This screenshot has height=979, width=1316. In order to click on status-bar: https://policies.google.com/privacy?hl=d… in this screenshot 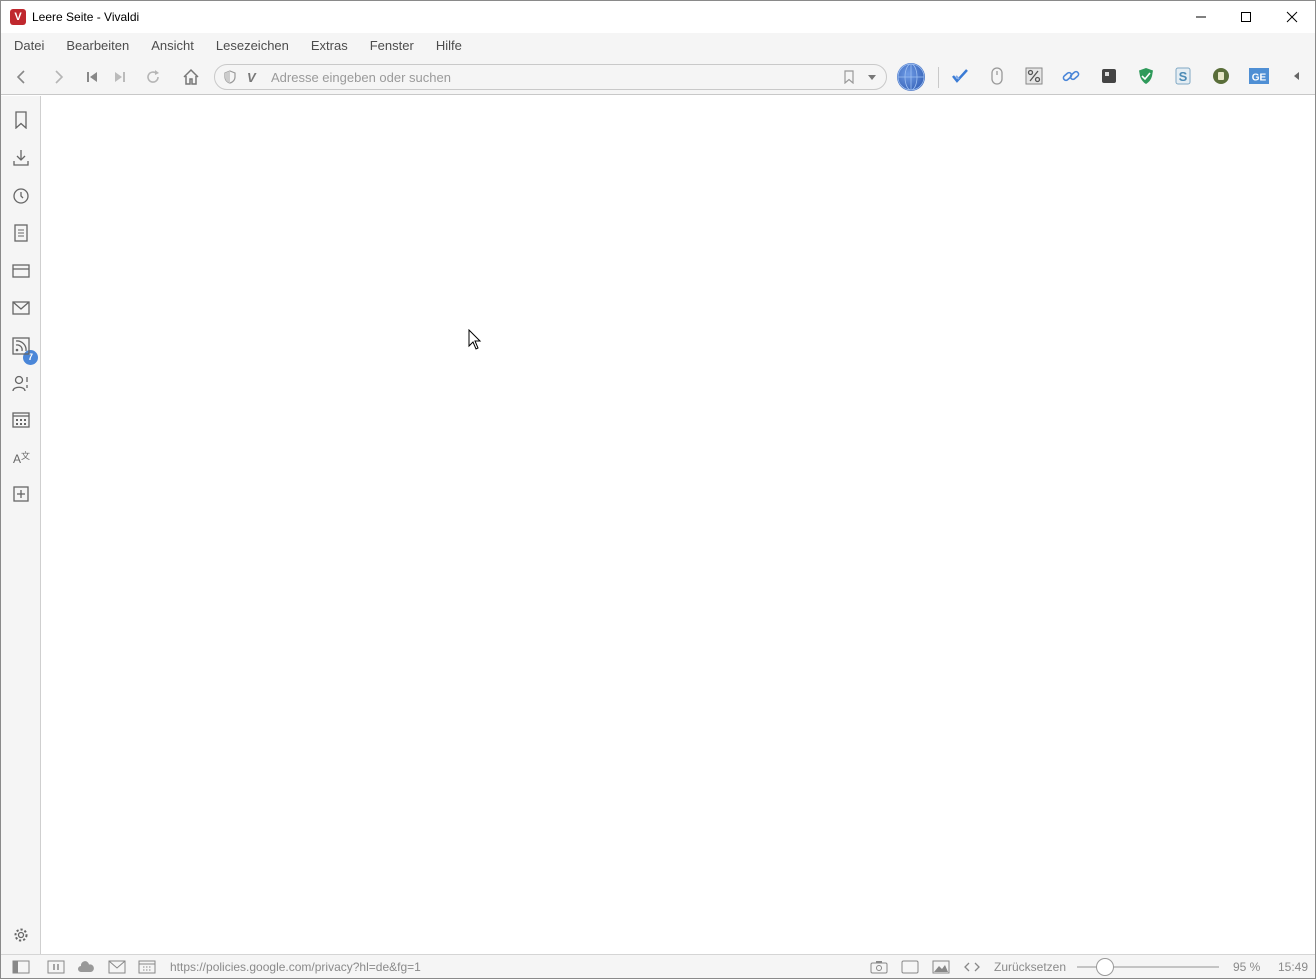, I will do `click(658, 966)`.